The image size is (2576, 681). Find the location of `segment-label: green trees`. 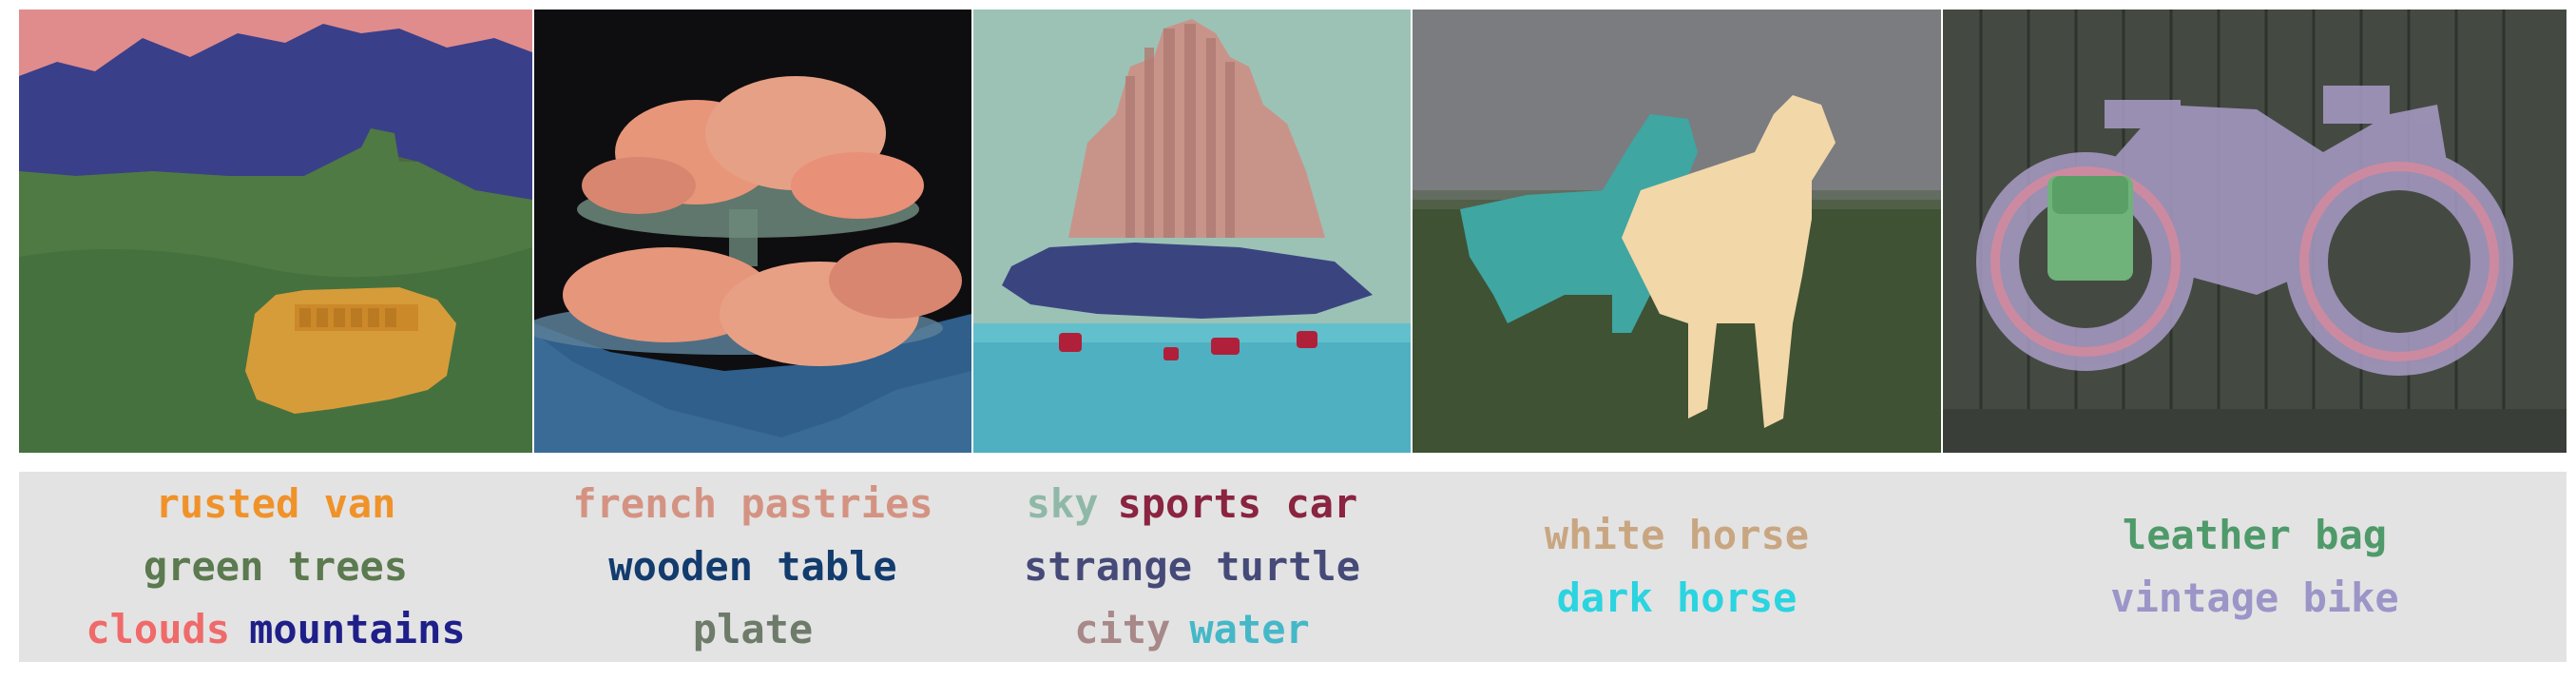

segment-label: green trees is located at coordinates (276, 566).